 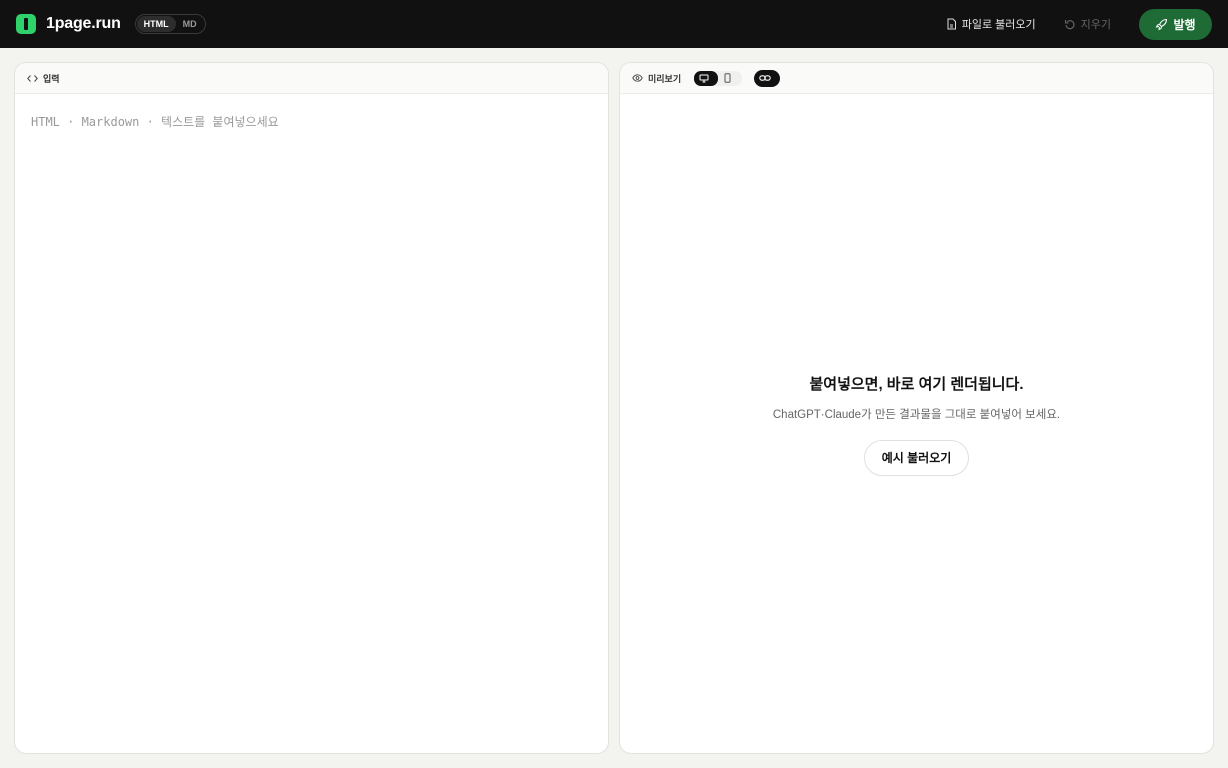 I want to click on code-icon, so click(x=32, y=78).